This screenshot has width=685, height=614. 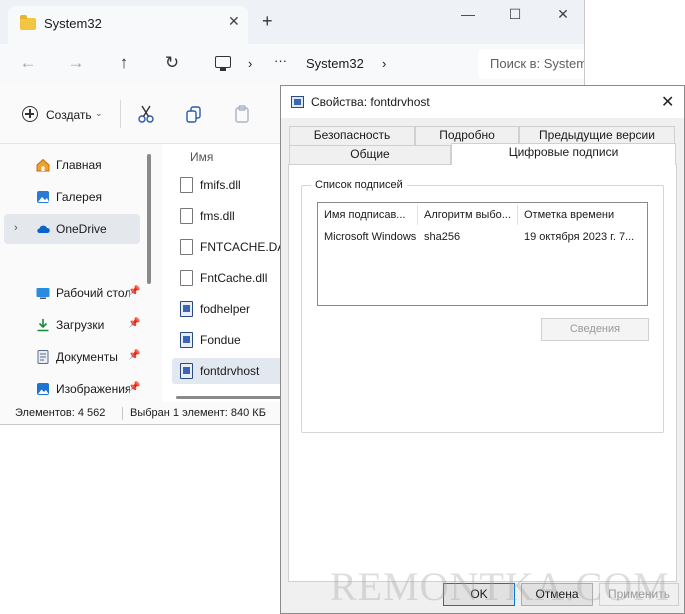 What do you see at coordinates (229, 397) in the screenshot?
I see `horizontal-scrollbar` at bounding box center [229, 397].